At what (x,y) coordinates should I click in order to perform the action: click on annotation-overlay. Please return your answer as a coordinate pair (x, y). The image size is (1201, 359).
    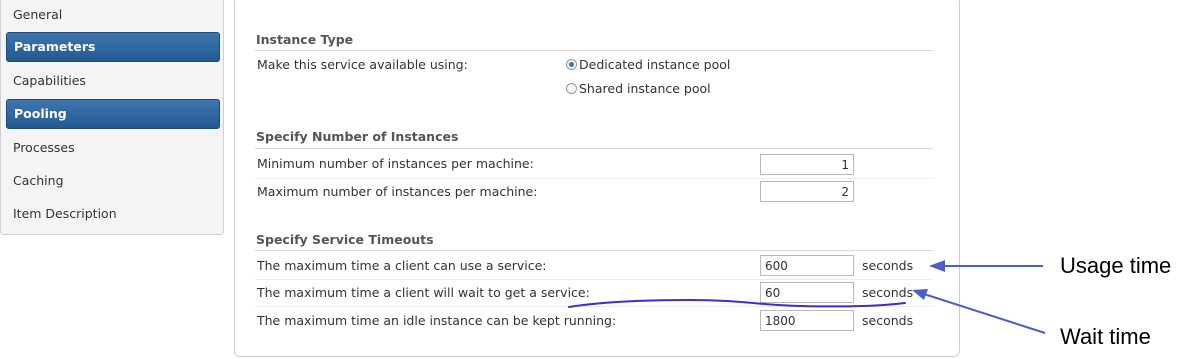
    Looking at the image, I should click on (807, 297).